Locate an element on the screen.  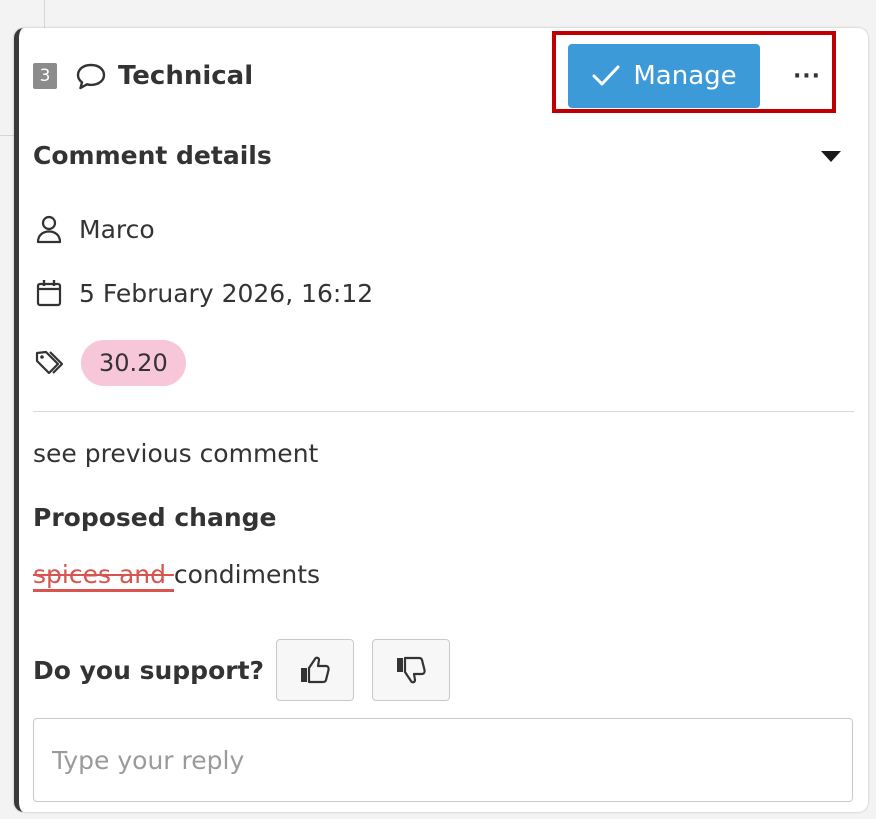
details-separator is located at coordinates (443, 411).